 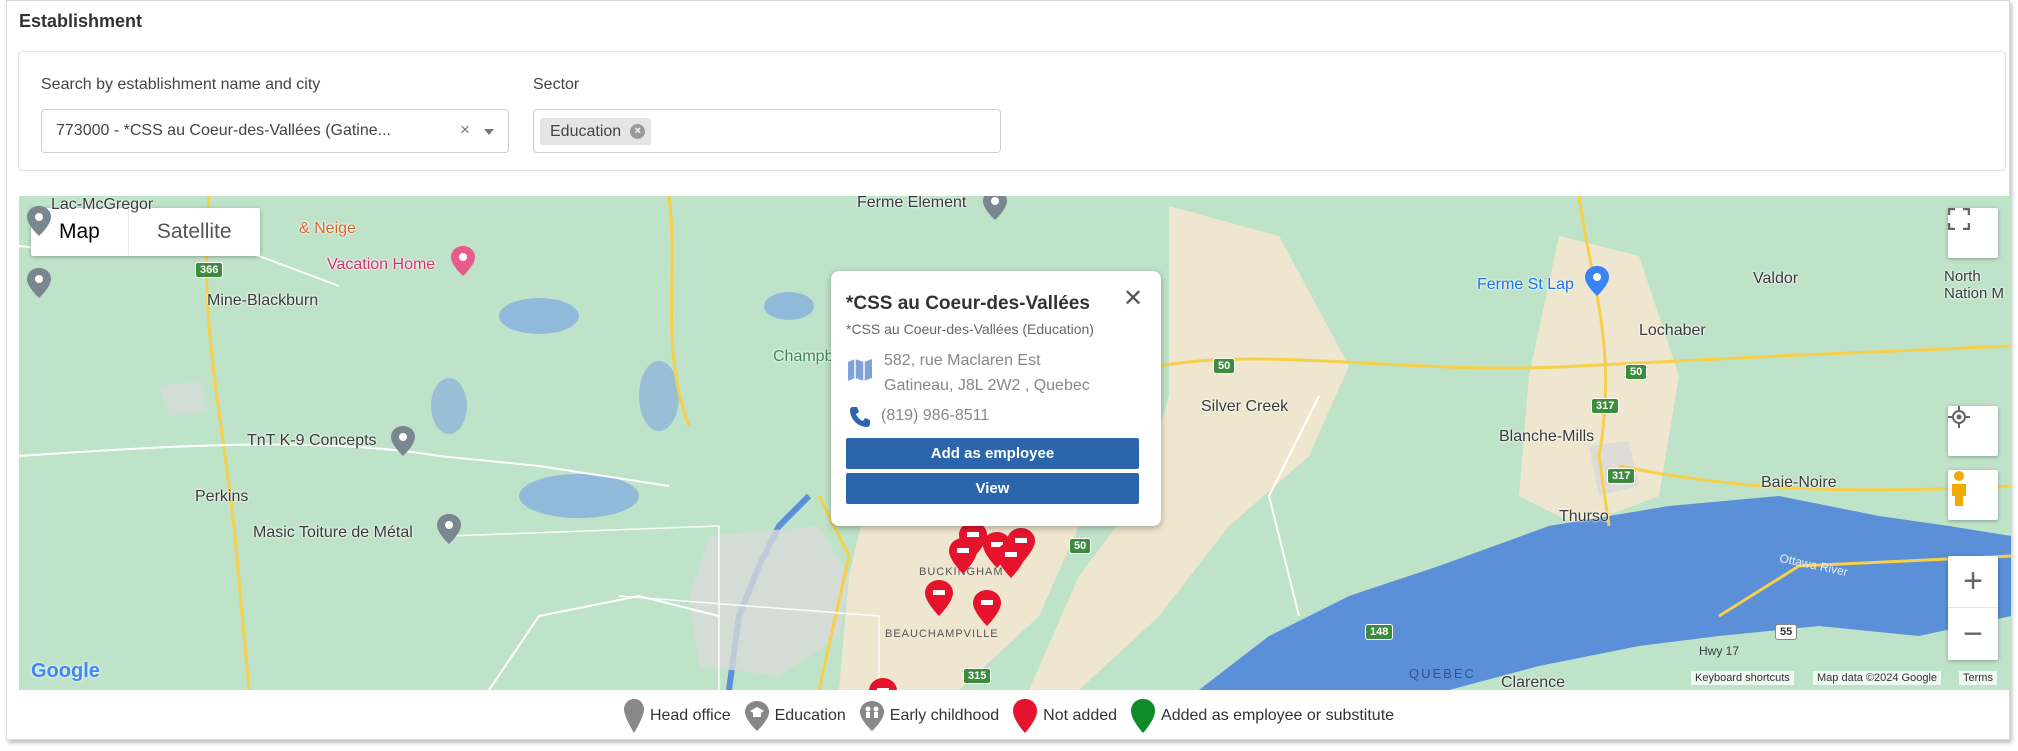 I want to click on zoom-in-button: +, so click(x=1973, y=582).